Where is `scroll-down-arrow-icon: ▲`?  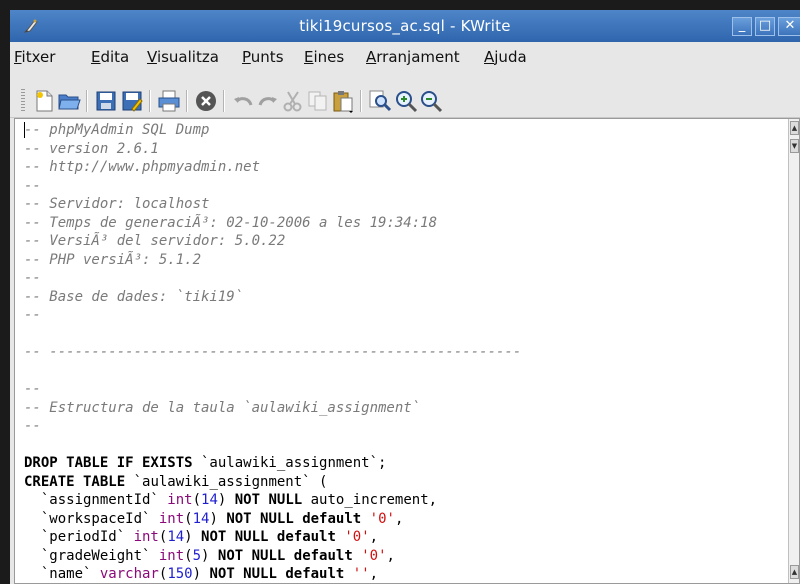
scroll-down-arrow-icon: ▲ is located at coordinates (794, 572).